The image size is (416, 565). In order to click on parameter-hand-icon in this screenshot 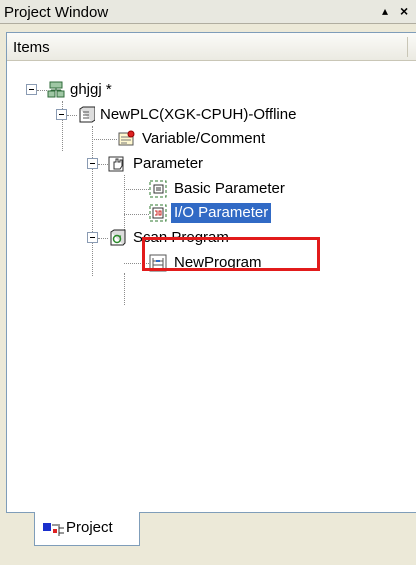, I will do `click(117, 164)`.